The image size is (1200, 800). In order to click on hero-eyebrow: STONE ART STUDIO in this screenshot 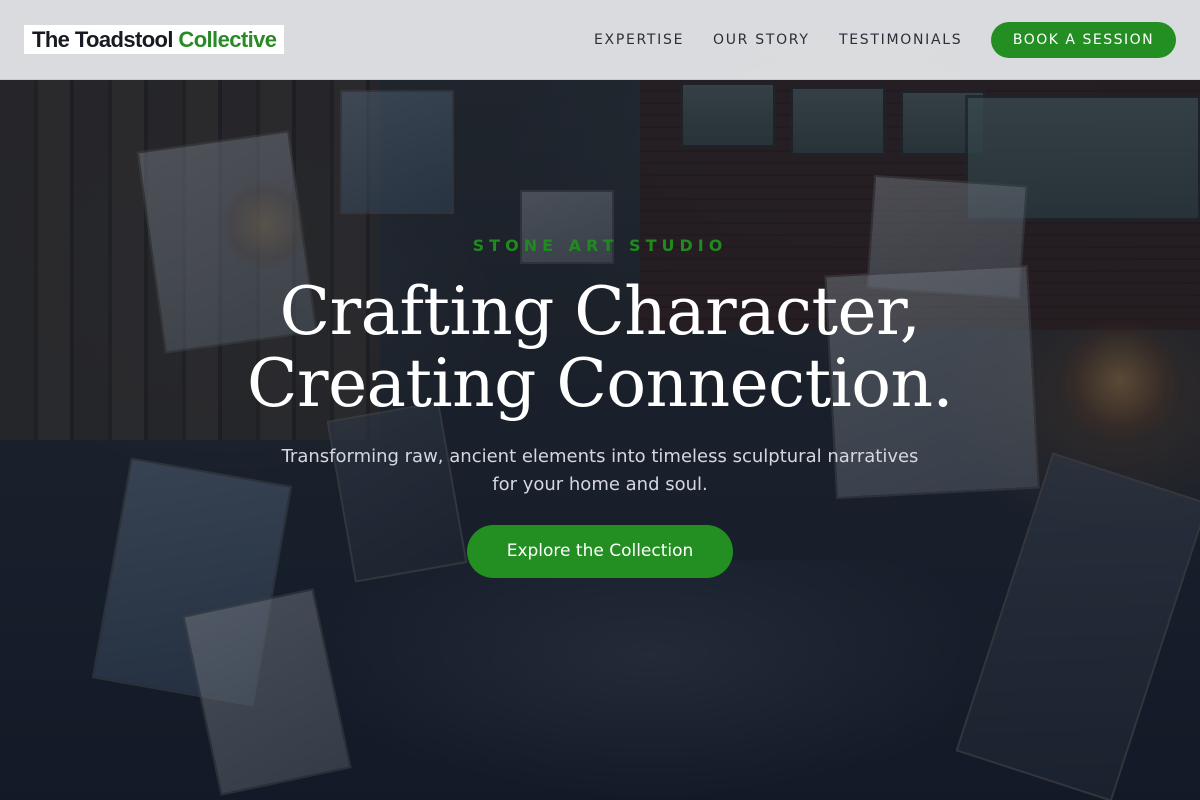, I will do `click(600, 245)`.